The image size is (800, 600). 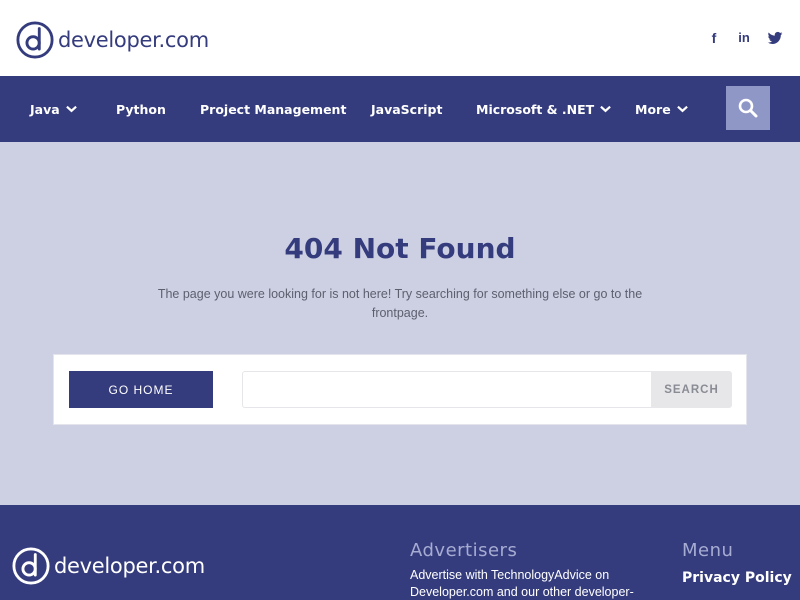 I want to click on footer-logo: developer.com, so click(x=108, y=566).